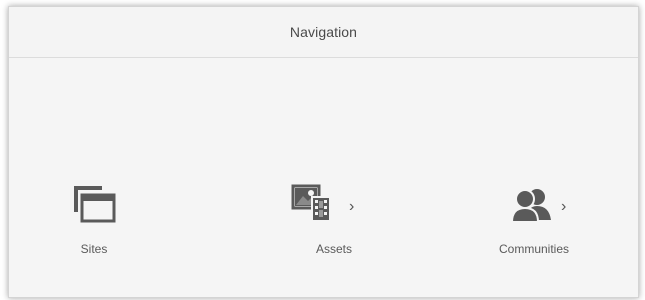  What do you see at coordinates (95, 204) in the screenshot?
I see `sites-icon` at bounding box center [95, 204].